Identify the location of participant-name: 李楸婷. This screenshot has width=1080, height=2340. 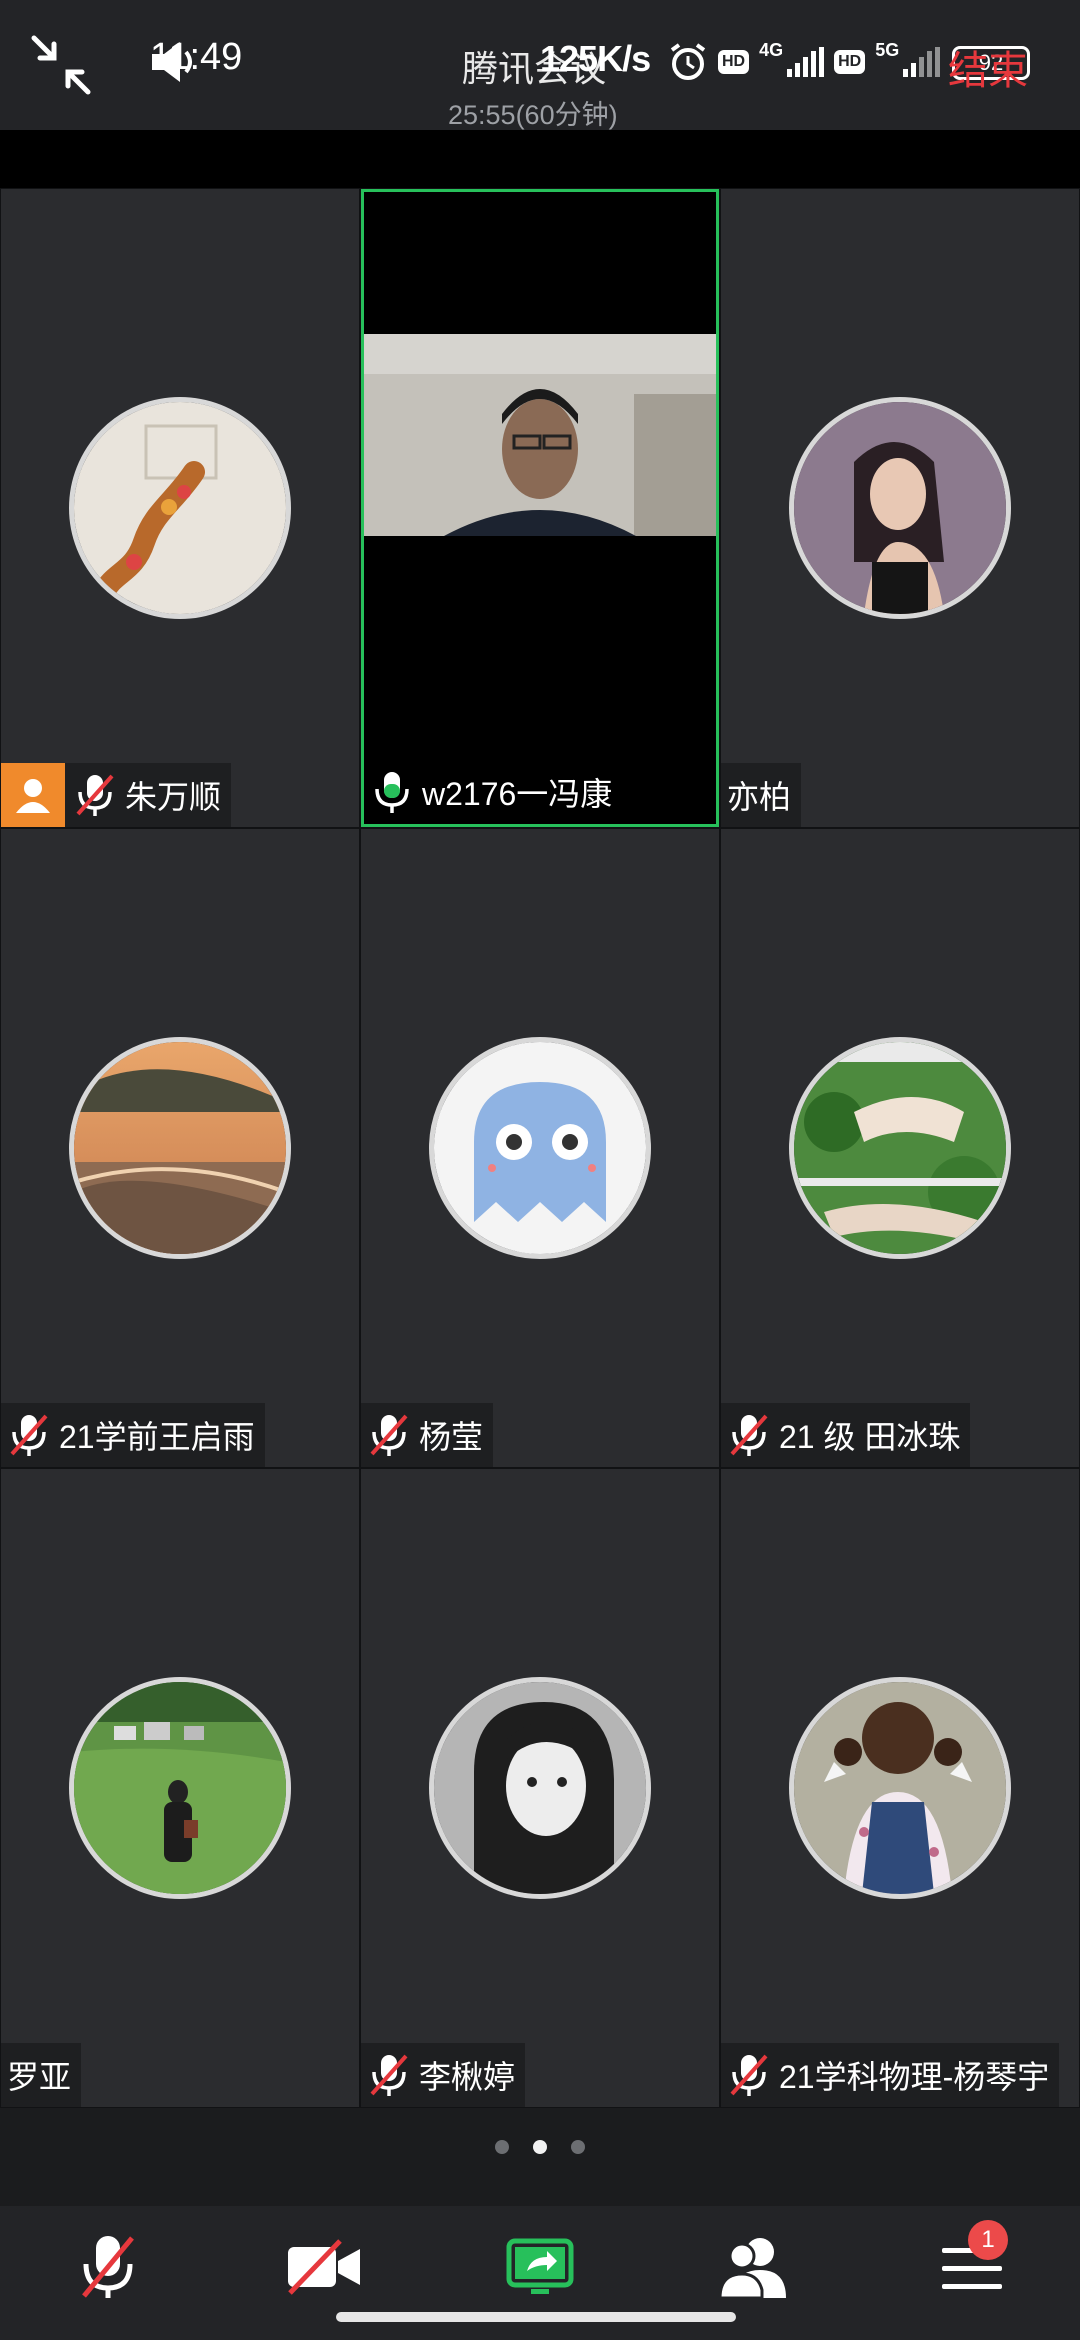
(467, 2077).